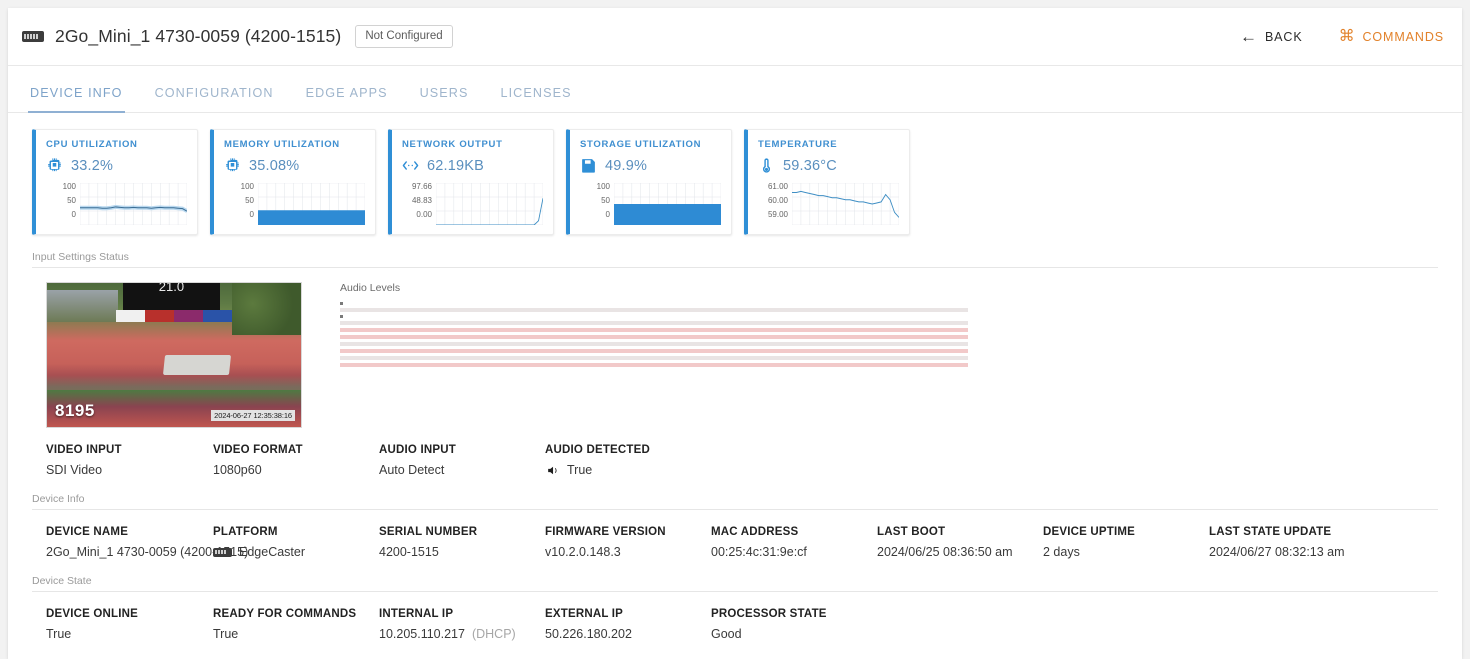 The width and height of the screenshot is (1470, 659). I want to click on video-preview-thumbnail: 21.0 8195 2024-06-27 12:35:38:16, so click(174, 355).